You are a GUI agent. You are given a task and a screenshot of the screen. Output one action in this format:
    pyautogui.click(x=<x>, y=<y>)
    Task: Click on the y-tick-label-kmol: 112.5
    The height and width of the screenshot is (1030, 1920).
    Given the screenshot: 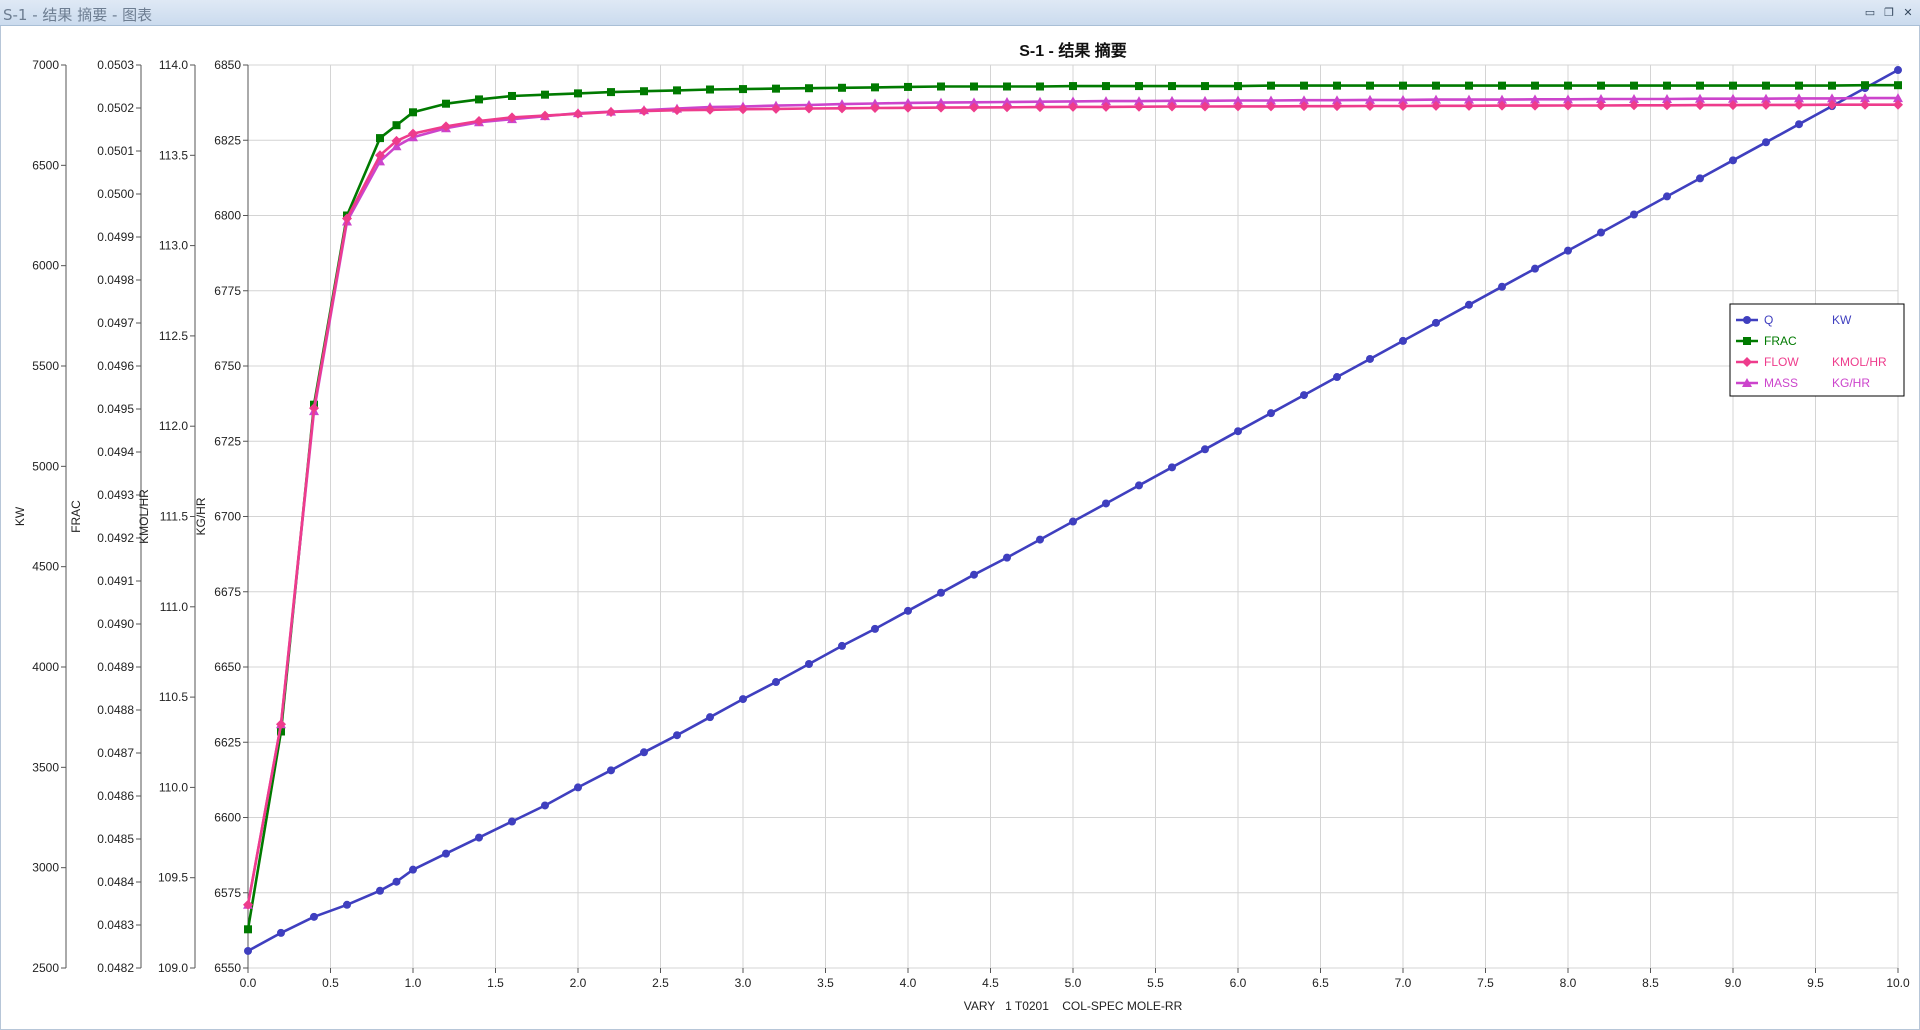 What is the action you would take?
    pyautogui.click(x=173, y=336)
    